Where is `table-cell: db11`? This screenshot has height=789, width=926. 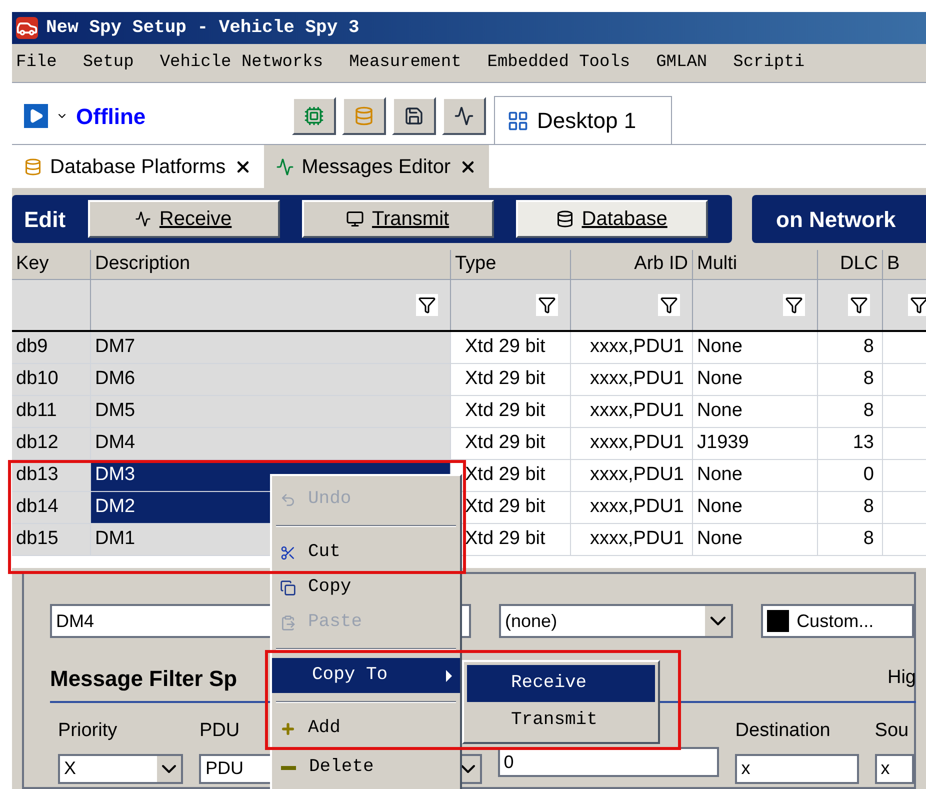 table-cell: db11 is located at coordinates (51, 411).